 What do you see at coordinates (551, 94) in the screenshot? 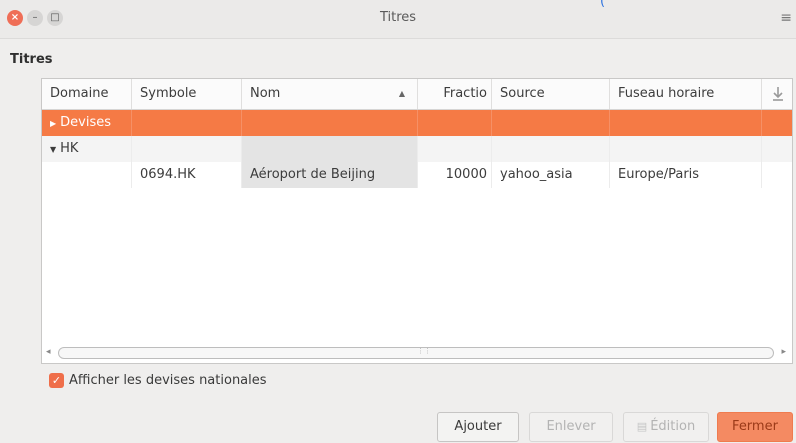
I see `column-header-source: Source` at bounding box center [551, 94].